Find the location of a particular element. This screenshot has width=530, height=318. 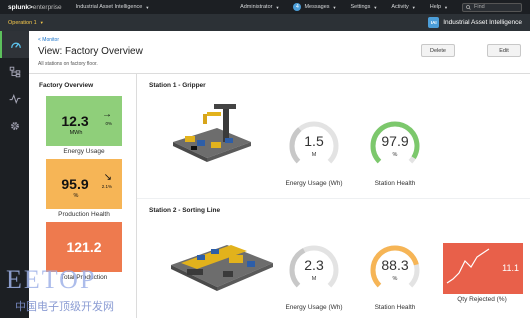

search-icon is located at coordinates (468, 7).